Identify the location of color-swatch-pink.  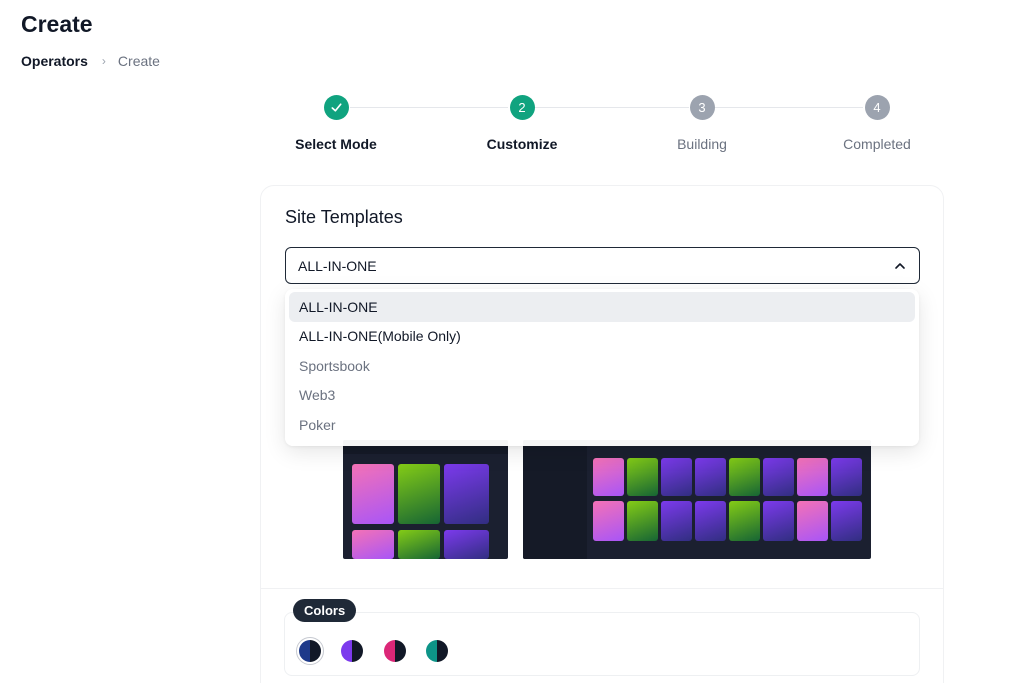
(395, 651).